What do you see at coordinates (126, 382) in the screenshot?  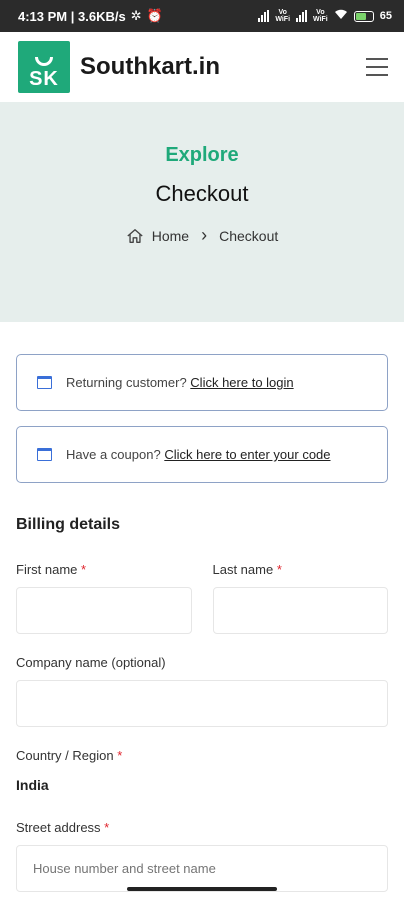 I see `login-prompt: Returning customer?` at bounding box center [126, 382].